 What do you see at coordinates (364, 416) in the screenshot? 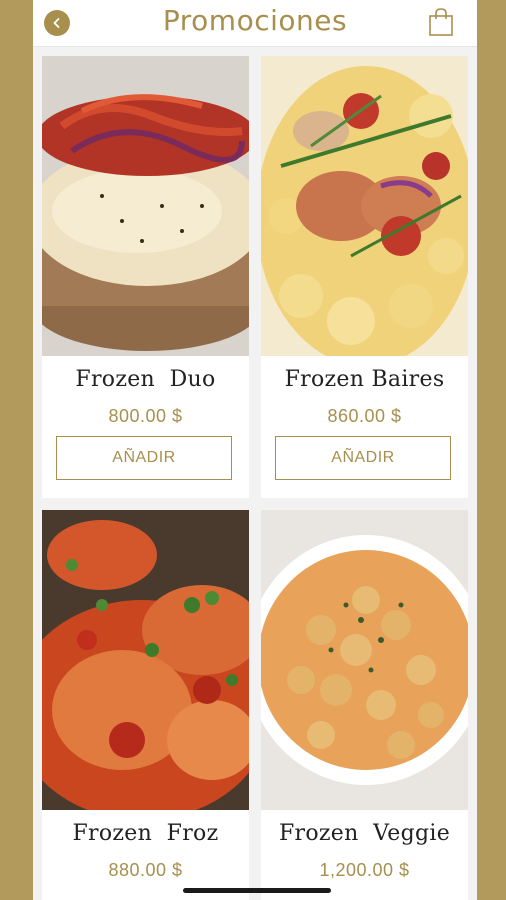
I see `product-price: 860.00 $` at bounding box center [364, 416].